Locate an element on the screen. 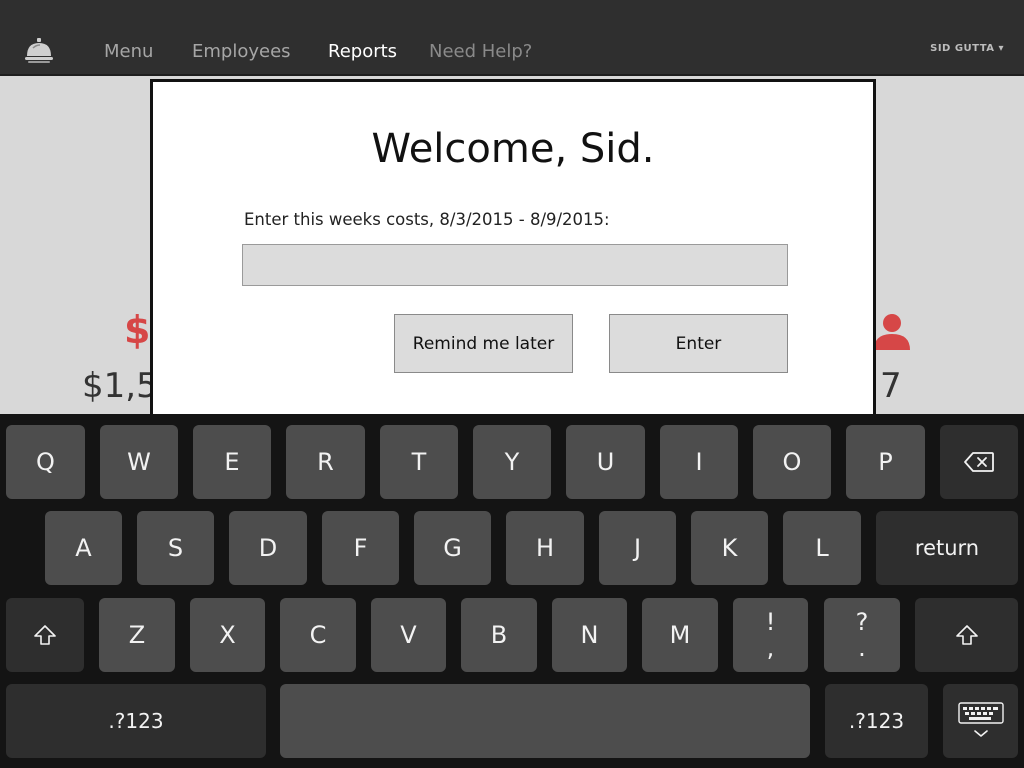  key-x: X is located at coordinates (227, 635).